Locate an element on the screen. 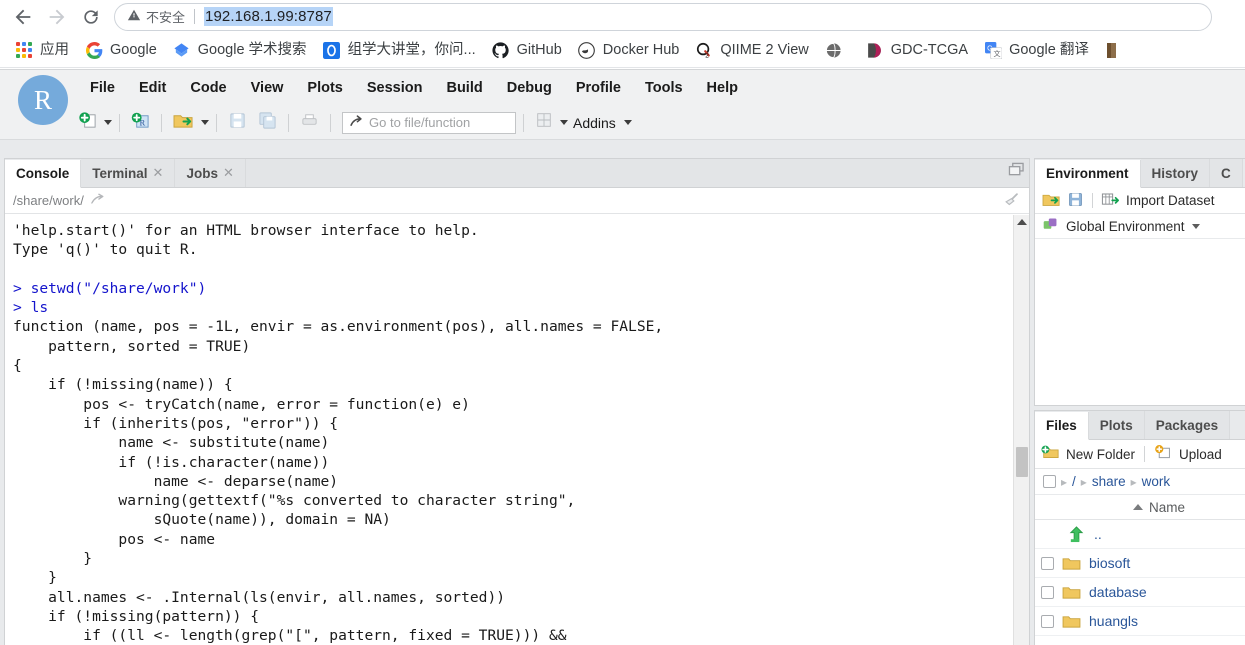  console-scrollbar is located at coordinates (1021, 430).